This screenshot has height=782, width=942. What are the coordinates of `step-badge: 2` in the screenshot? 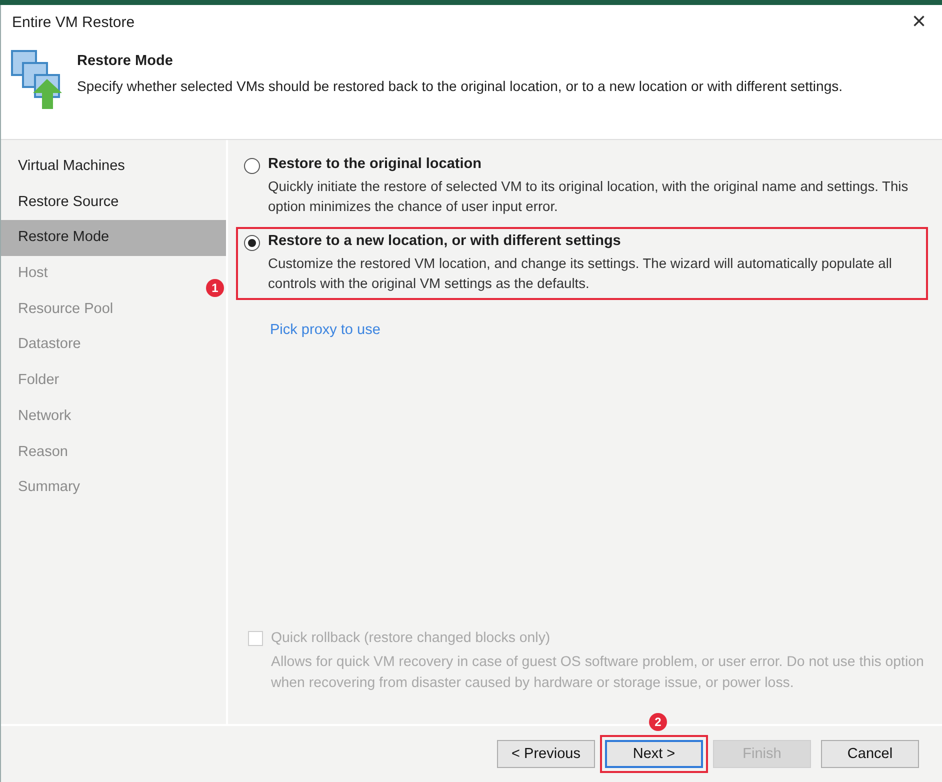 It's located at (658, 722).